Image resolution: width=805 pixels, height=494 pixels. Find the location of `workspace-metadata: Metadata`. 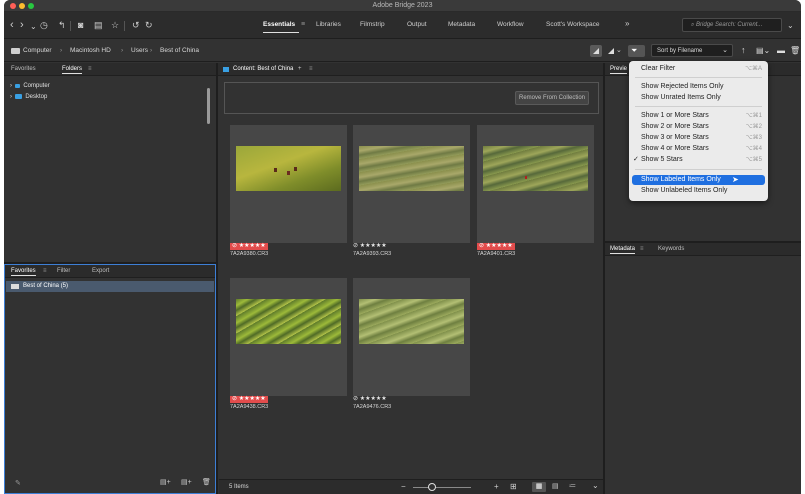

workspace-metadata: Metadata is located at coordinates (461, 24).